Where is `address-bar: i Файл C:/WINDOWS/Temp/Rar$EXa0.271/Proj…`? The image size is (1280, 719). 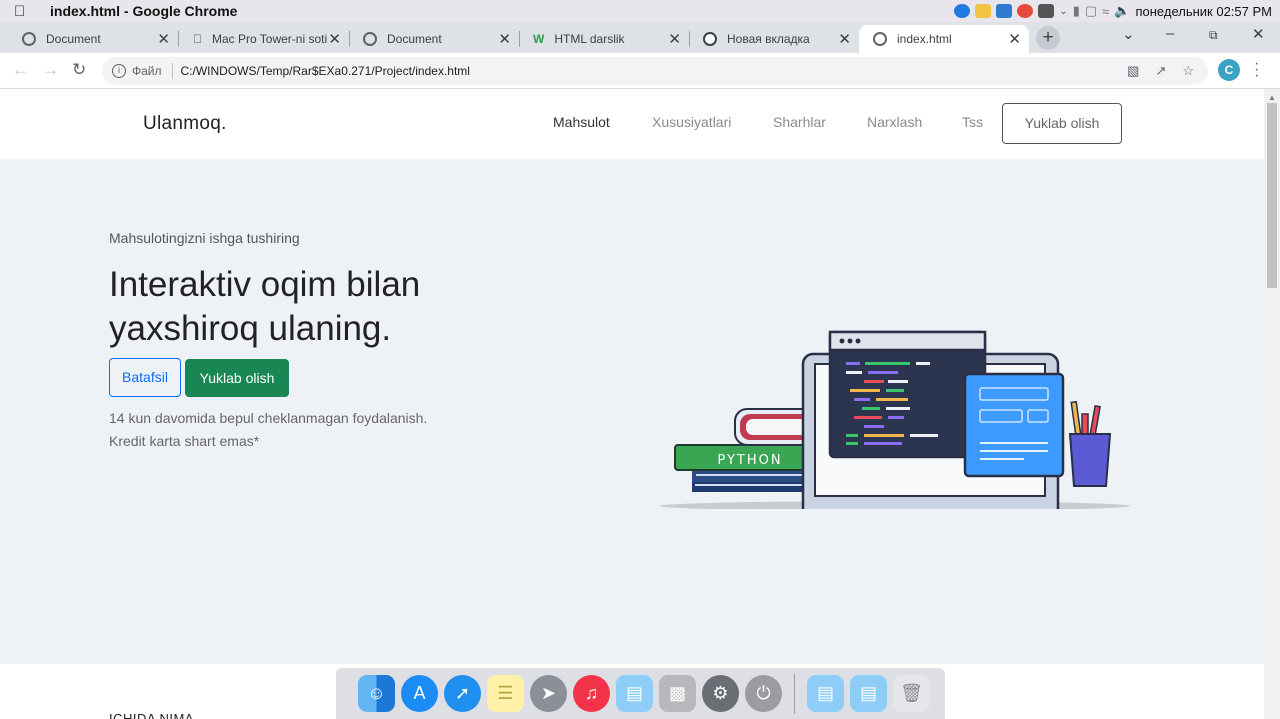
address-bar: i Файл C:/WINDOWS/Temp/Rar$EXa0.271/Proj… is located at coordinates (655, 71).